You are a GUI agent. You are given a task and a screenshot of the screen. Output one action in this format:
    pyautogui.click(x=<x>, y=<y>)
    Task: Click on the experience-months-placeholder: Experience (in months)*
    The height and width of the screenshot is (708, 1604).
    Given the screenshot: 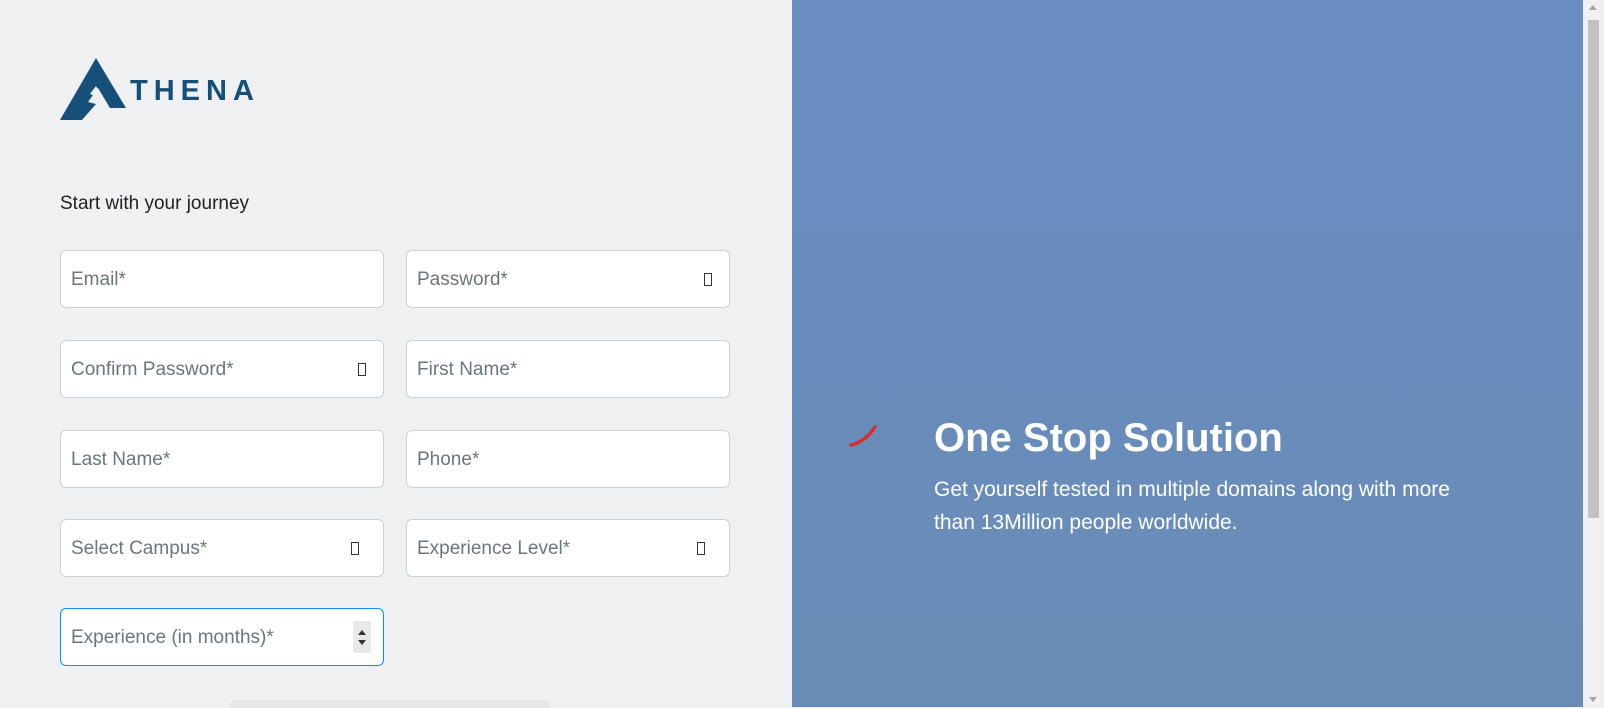 What is the action you would take?
    pyautogui.click(x=172, y=637)
    